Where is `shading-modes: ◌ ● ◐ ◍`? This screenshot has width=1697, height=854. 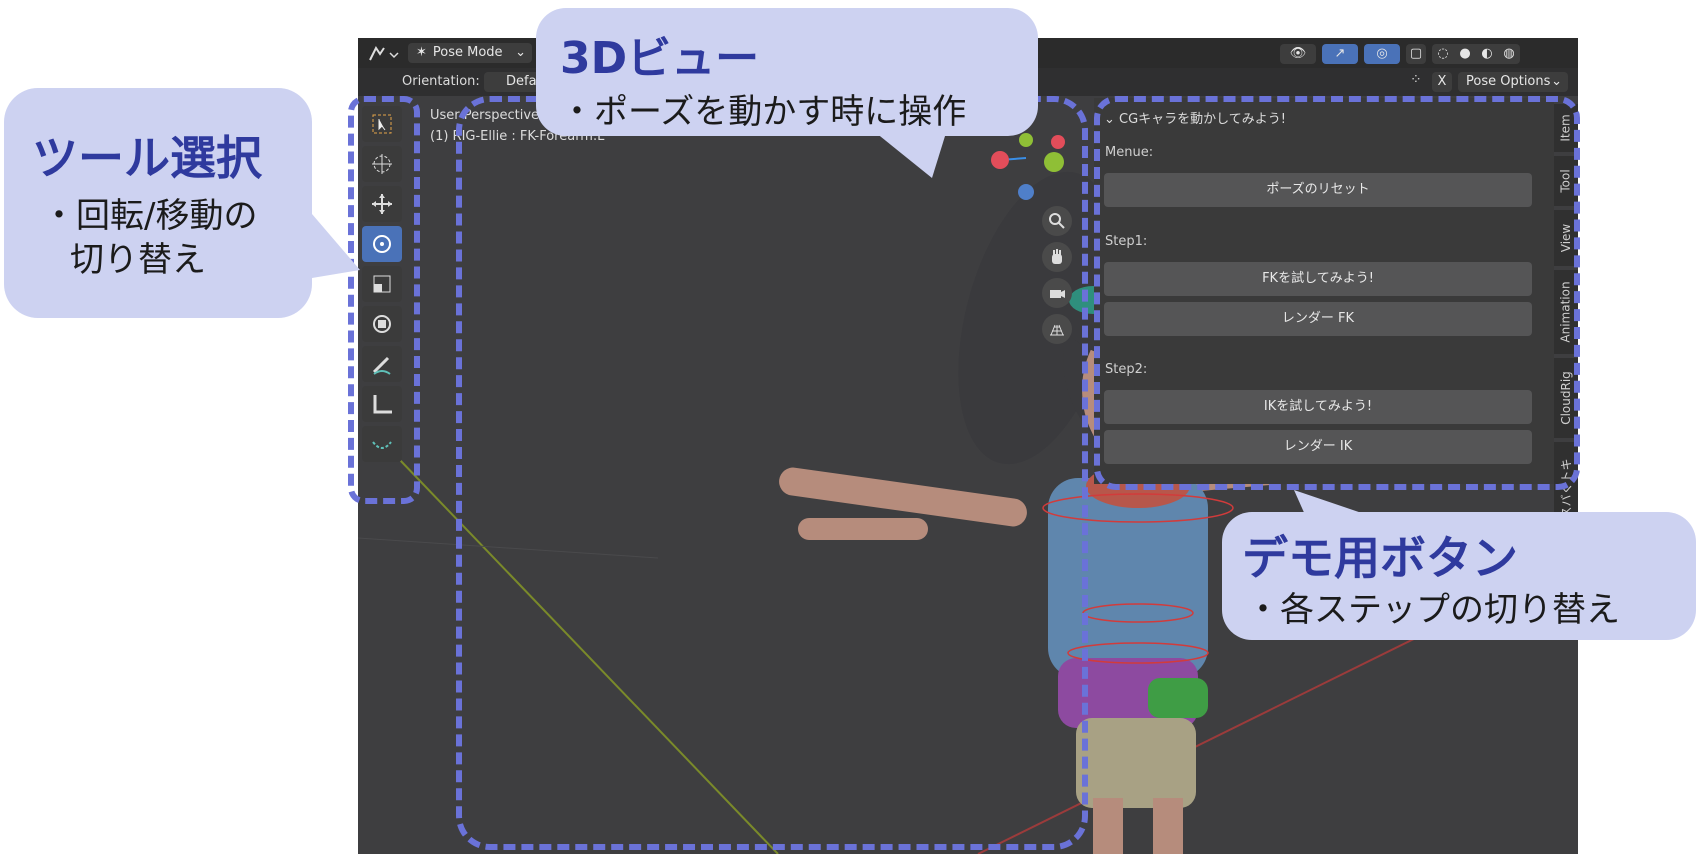
shading-modes: ◌ ● ◐ ◍ is located at coordinates (1476, 54).